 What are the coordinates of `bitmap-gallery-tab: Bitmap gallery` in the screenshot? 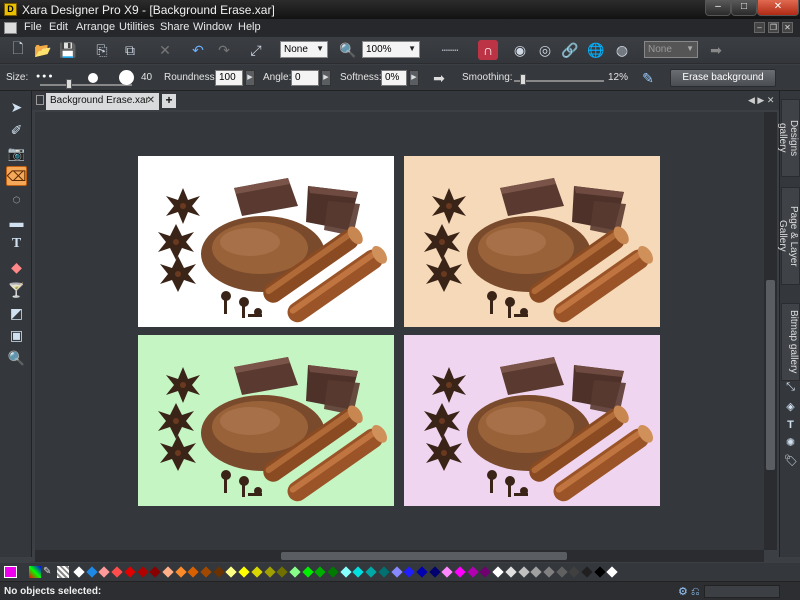 It's located at (790, 342).